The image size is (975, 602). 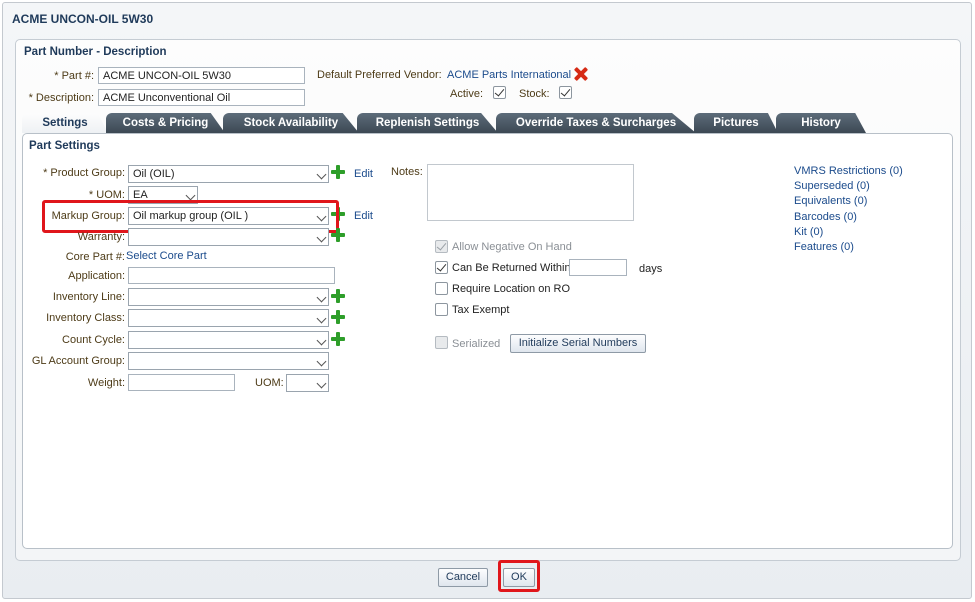 I want to click on application-label: Application:, so click(x=96, y=276).